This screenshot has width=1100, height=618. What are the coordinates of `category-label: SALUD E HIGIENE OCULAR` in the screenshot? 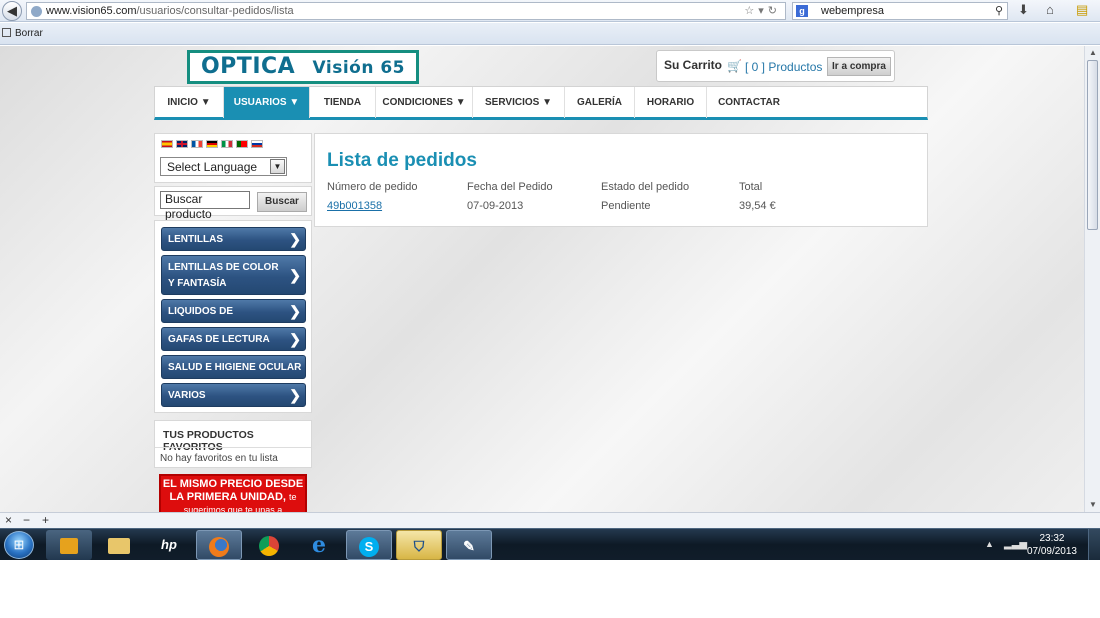 It's located at (235, 367).